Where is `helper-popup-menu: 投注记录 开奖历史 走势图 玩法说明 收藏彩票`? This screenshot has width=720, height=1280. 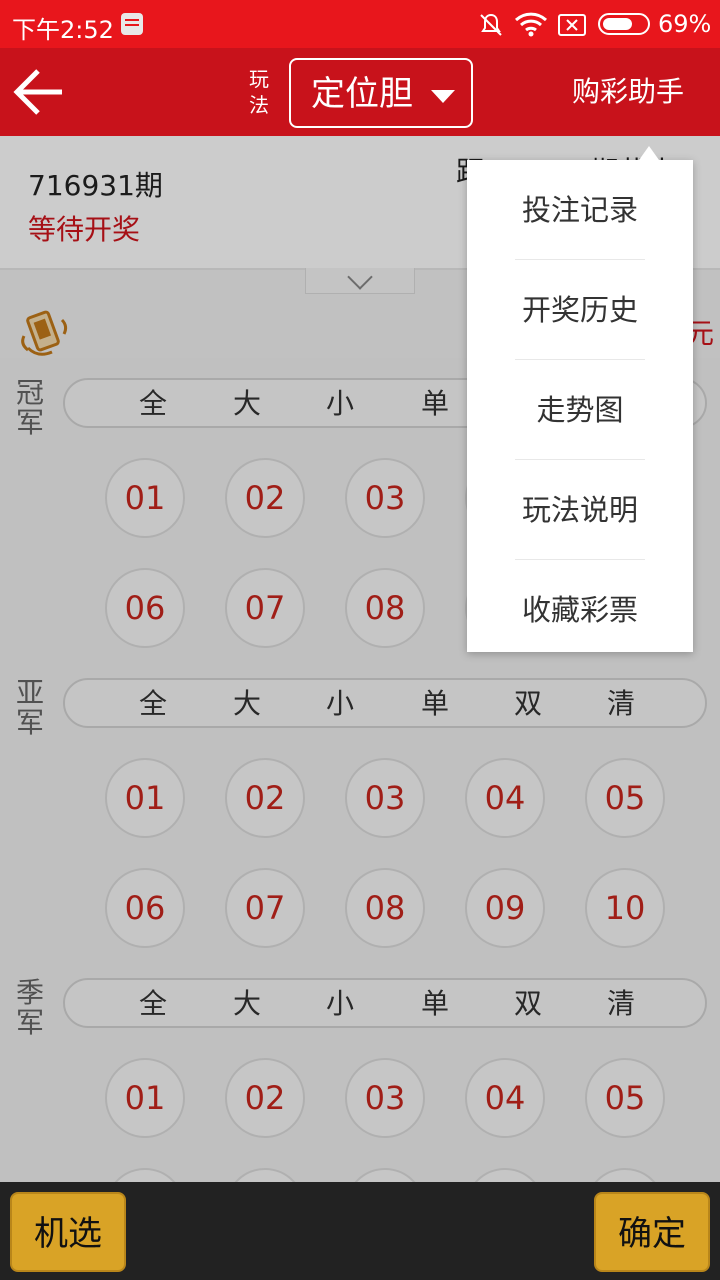
helper-popup-menu: 投注记录 开奖历史 走势图 玩法说明 收藏彩票 is located at coordinates (580, 399).